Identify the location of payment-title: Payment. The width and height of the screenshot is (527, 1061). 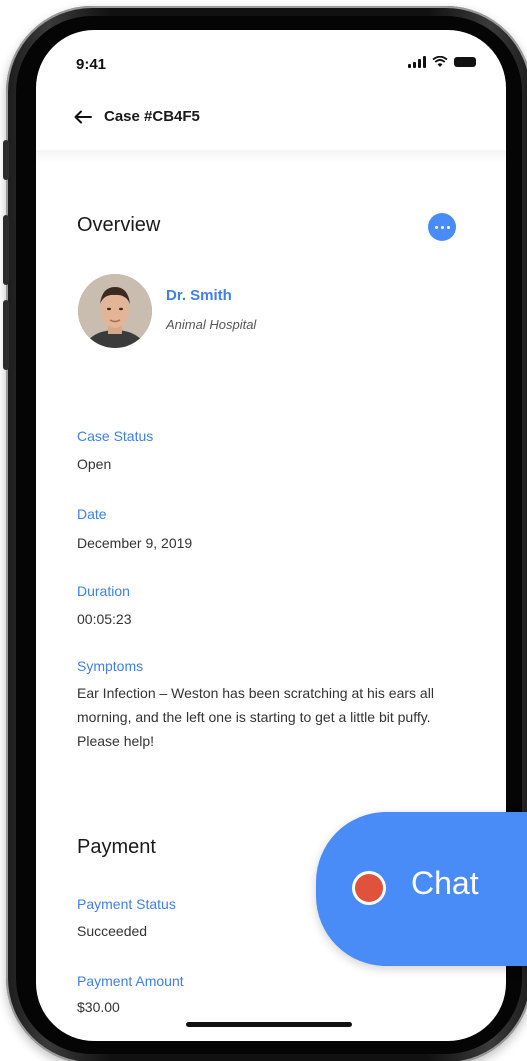
(116, 847).